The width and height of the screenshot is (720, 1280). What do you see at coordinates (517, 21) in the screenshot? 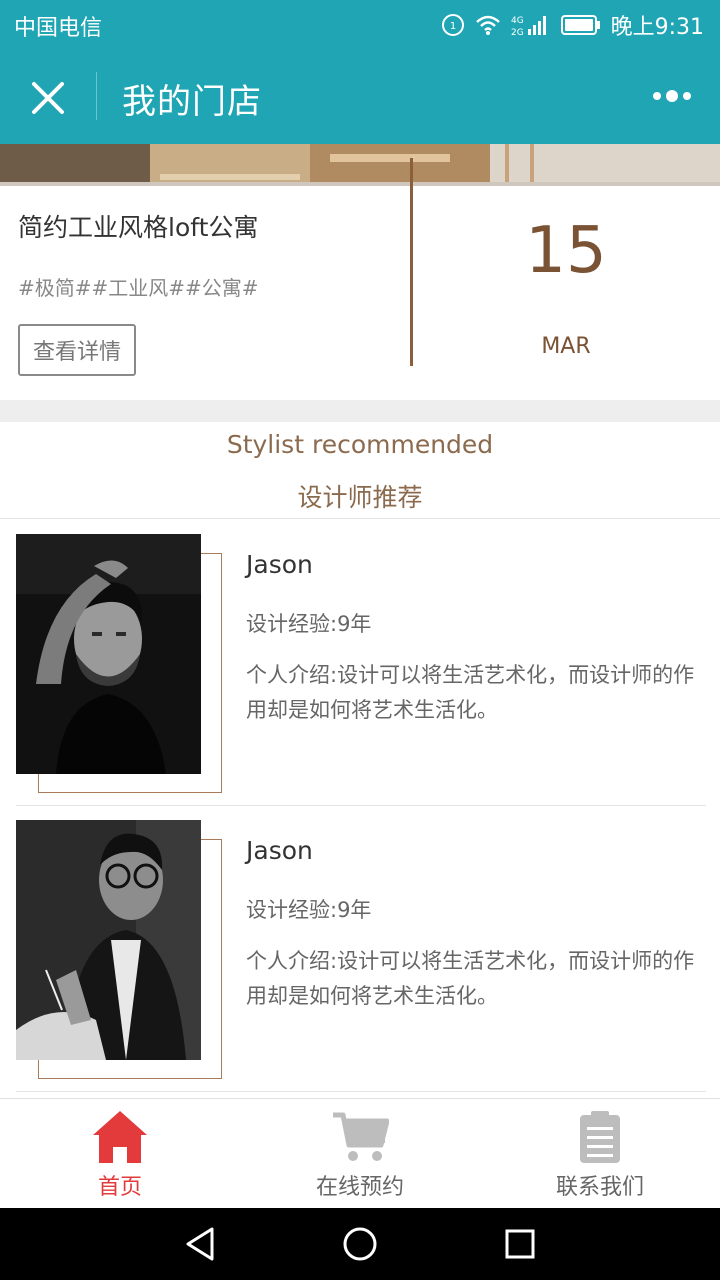
I see `svg-text: 4G` at bounding box center [517, 21].